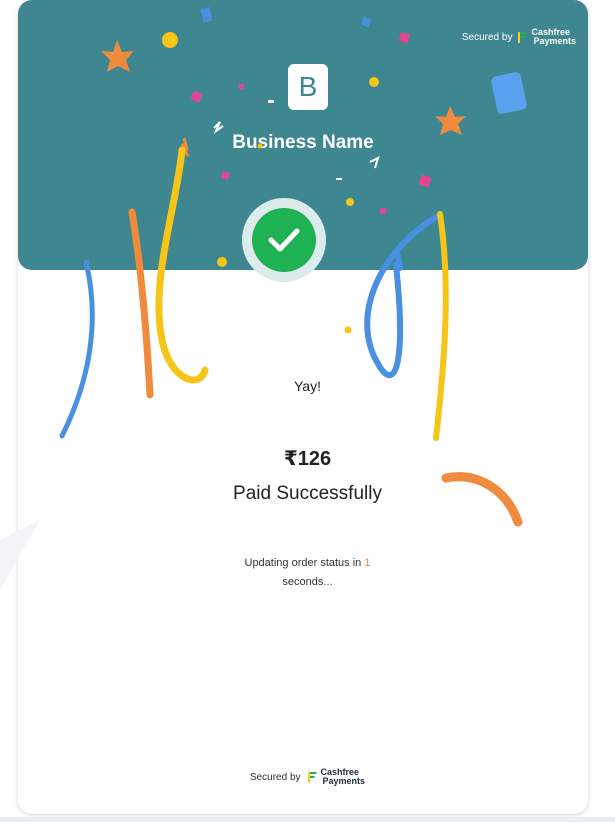 This screenshot has height=824, width=615. I want to click on business-logo: B, so click(308, 87).